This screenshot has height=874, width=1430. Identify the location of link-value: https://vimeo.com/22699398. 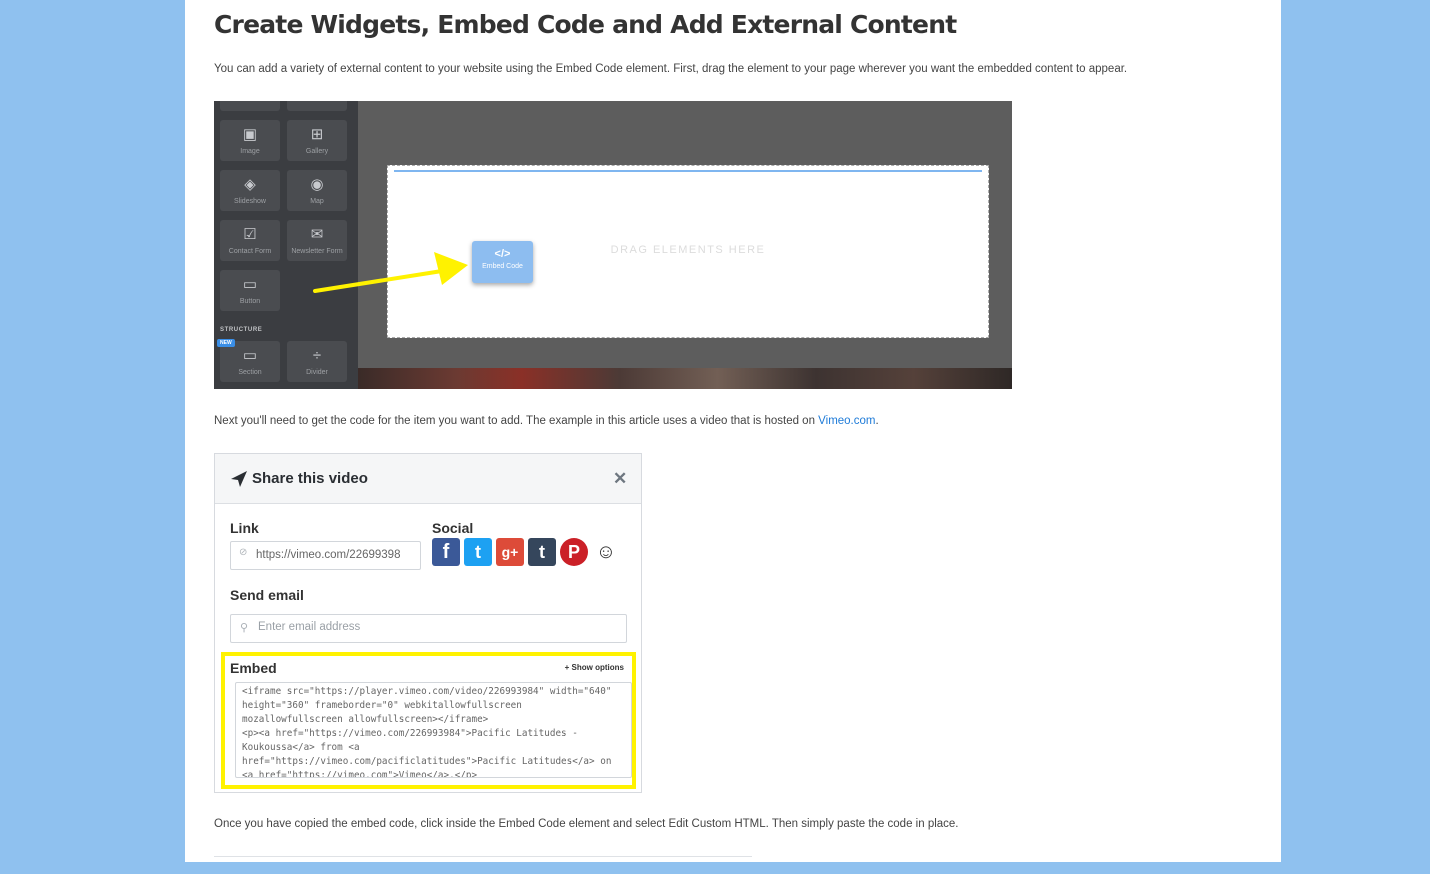
(328, 555).